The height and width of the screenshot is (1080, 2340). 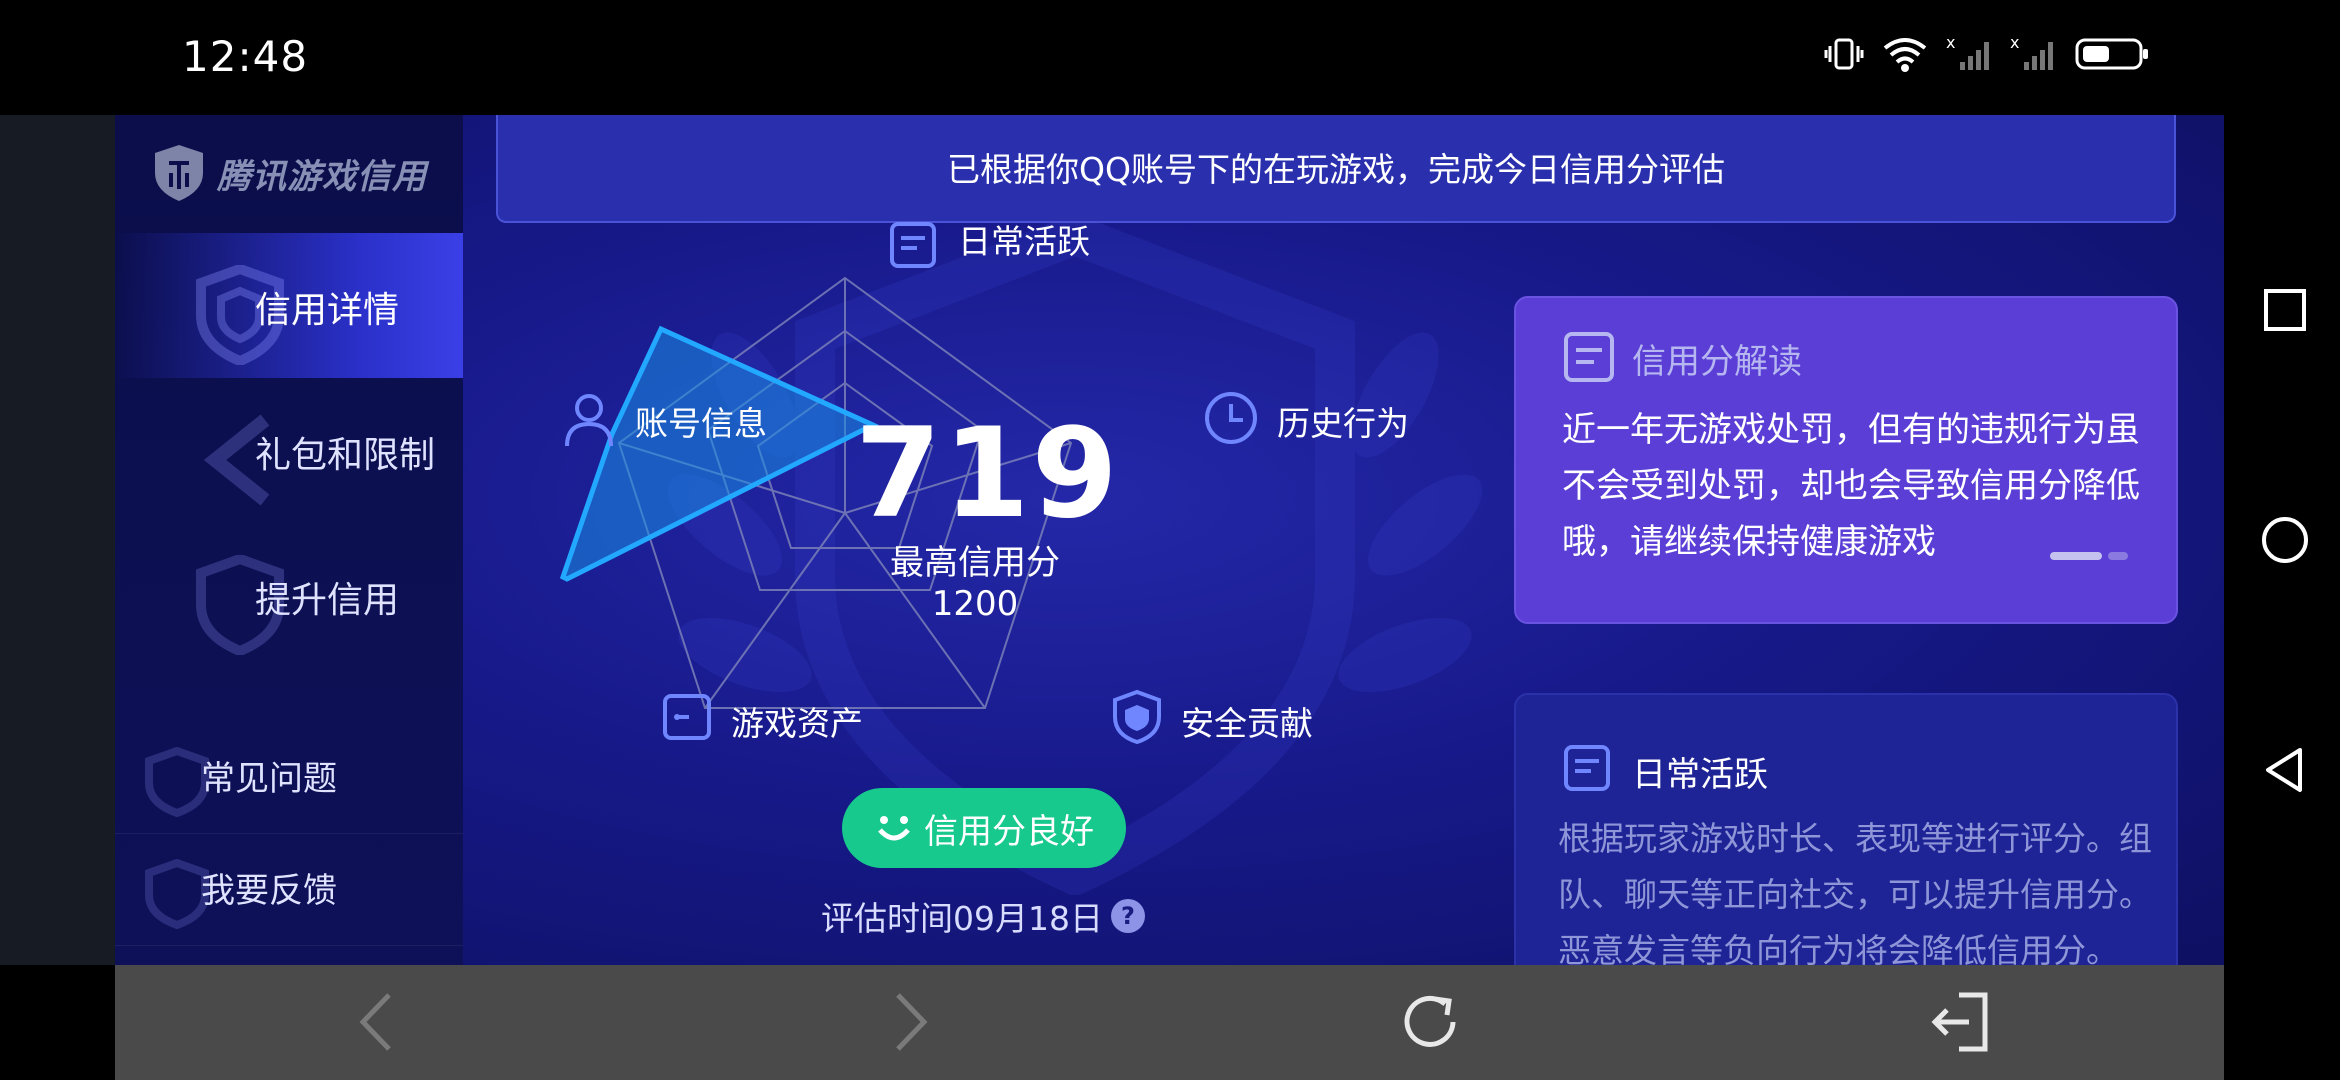 What do you see at coordinates (2118, 556) in the screenshot?
I see `pager-dot` at bounding box center [2118, 556].